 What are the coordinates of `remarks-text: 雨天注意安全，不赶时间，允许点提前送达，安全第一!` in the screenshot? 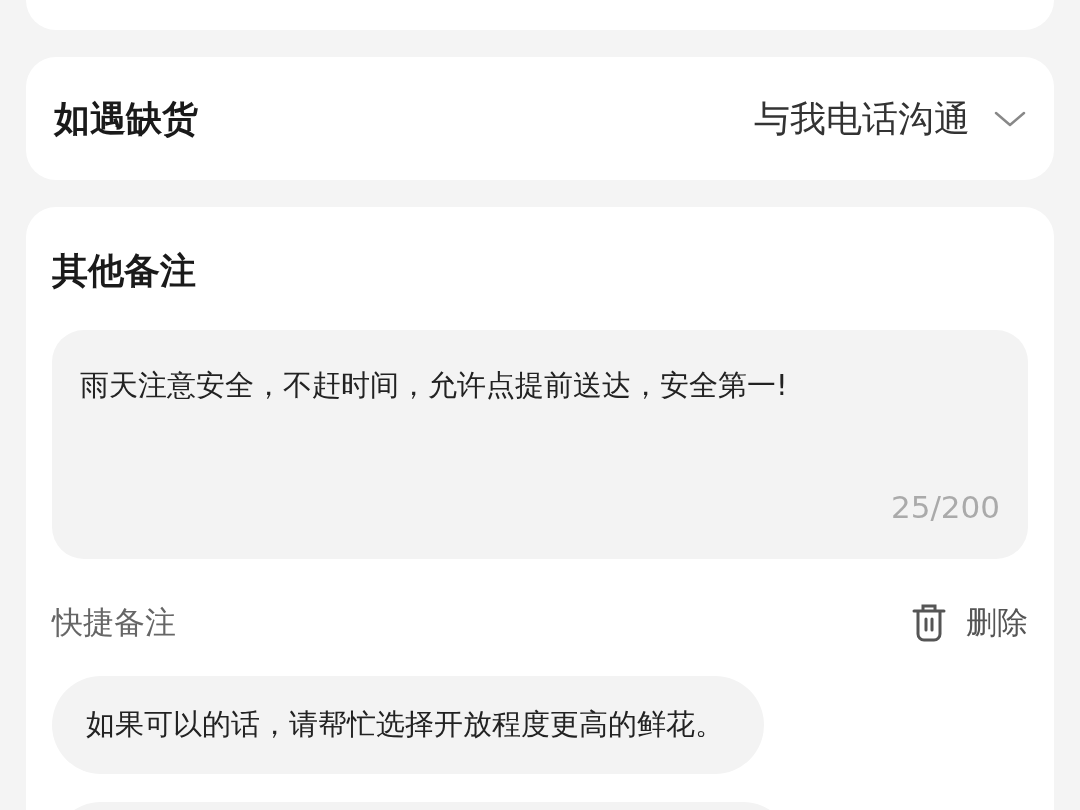 It's located at (434, 385).